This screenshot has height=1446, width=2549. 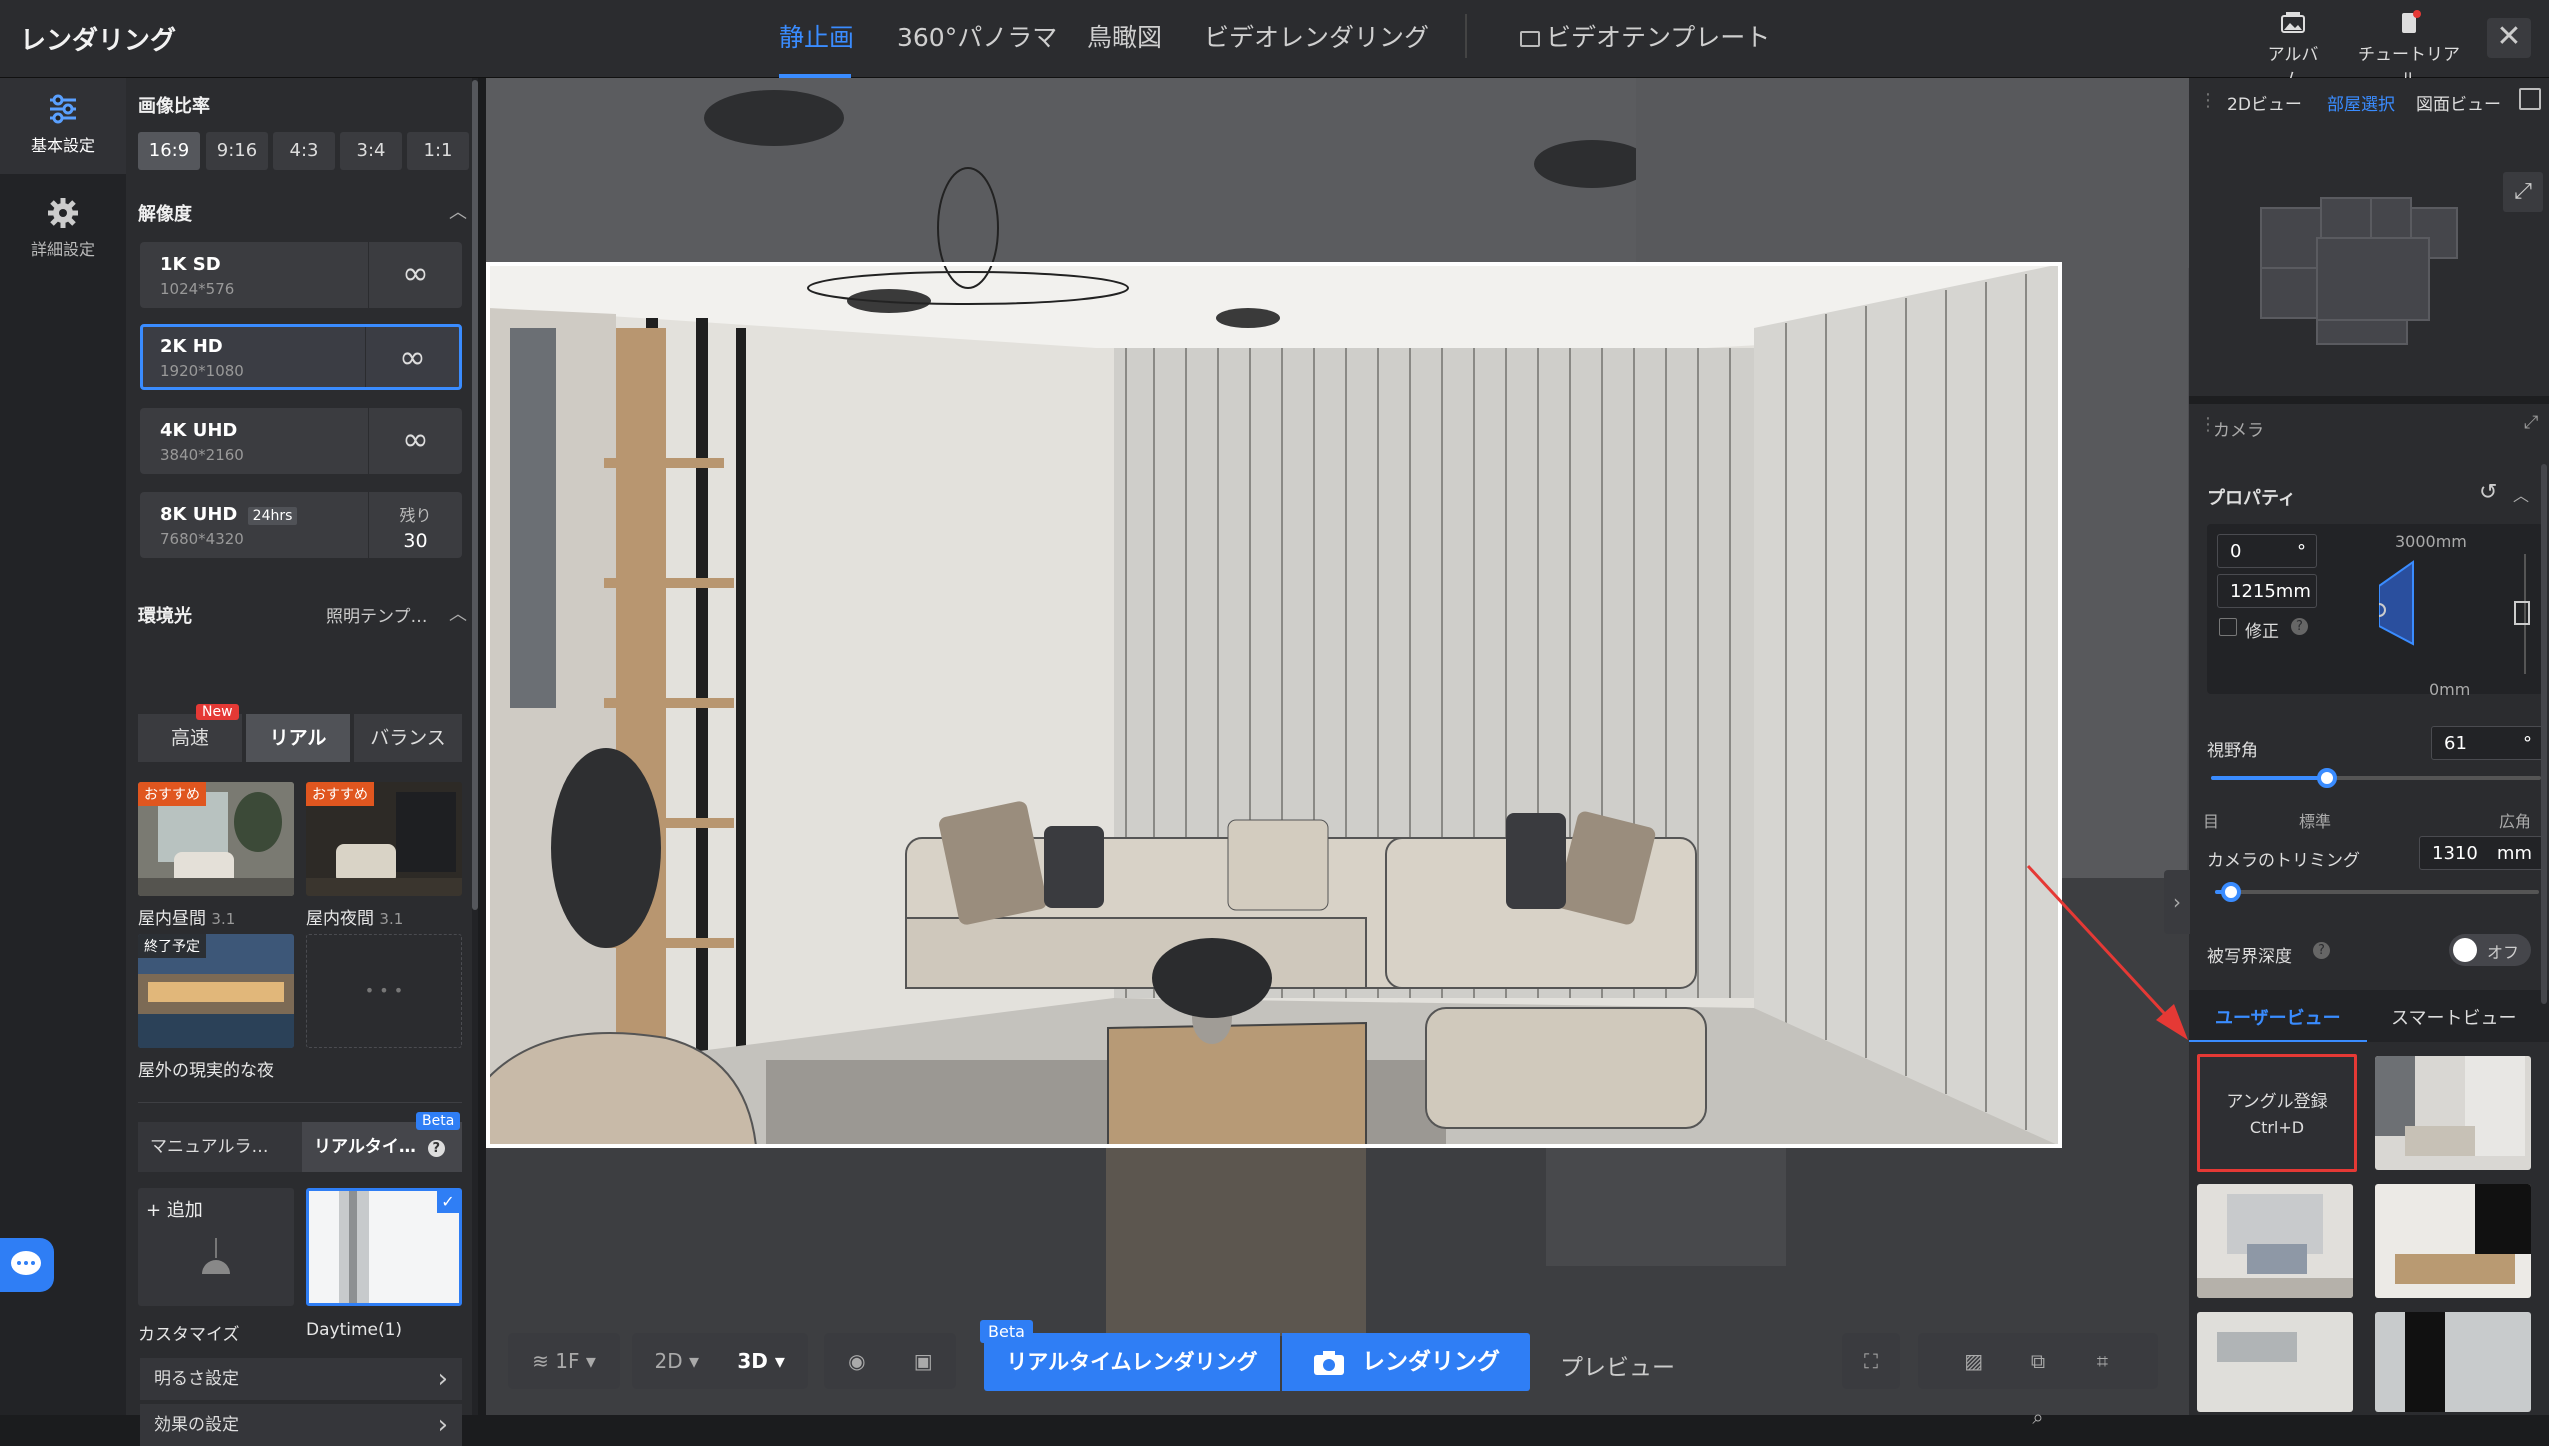 What do you see at coordinates (174, 106) in the screenshot?
I see `aspect-title: 画像比率` at bounding box center [174, 106].